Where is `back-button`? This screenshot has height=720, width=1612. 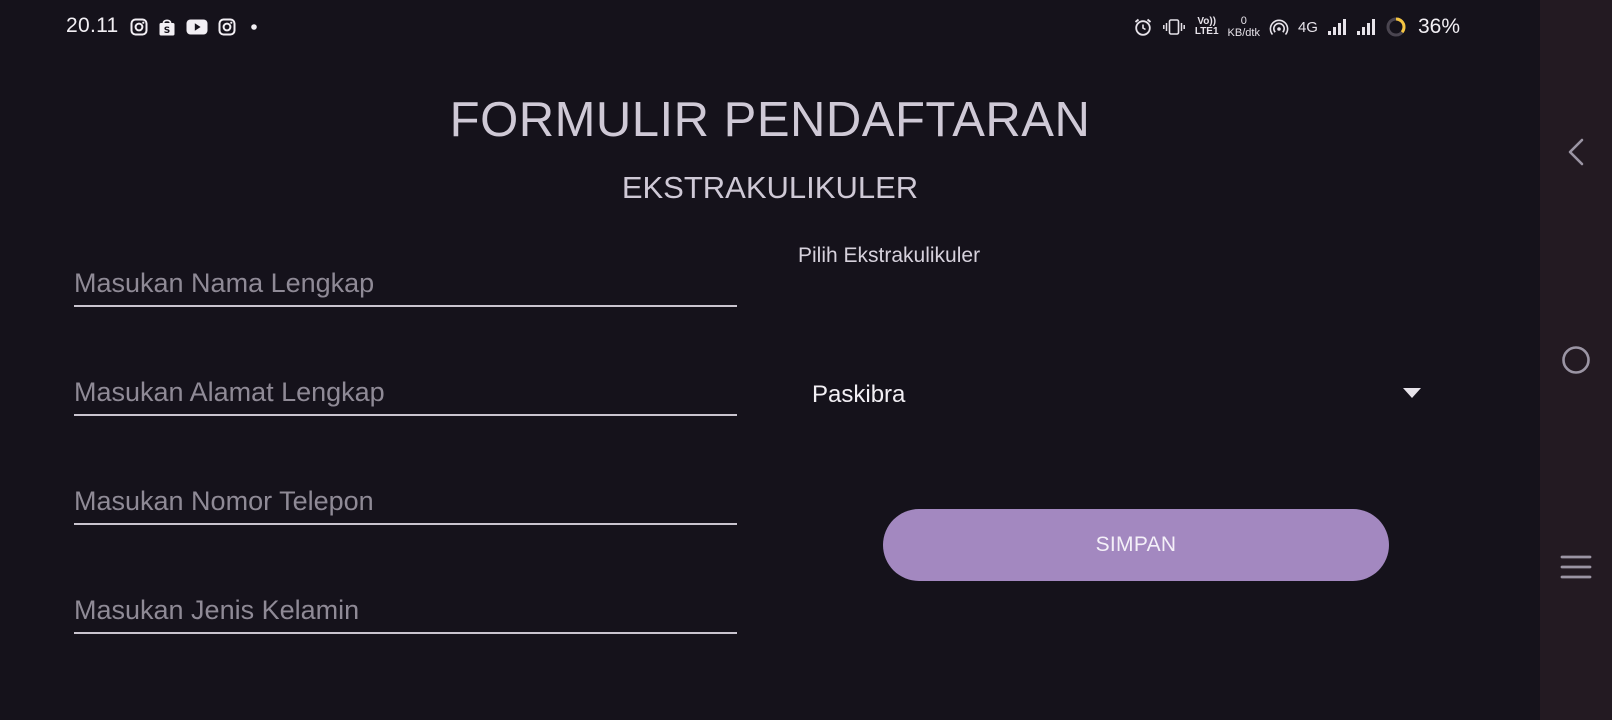 back-button is located at coordinates (1576, 152).